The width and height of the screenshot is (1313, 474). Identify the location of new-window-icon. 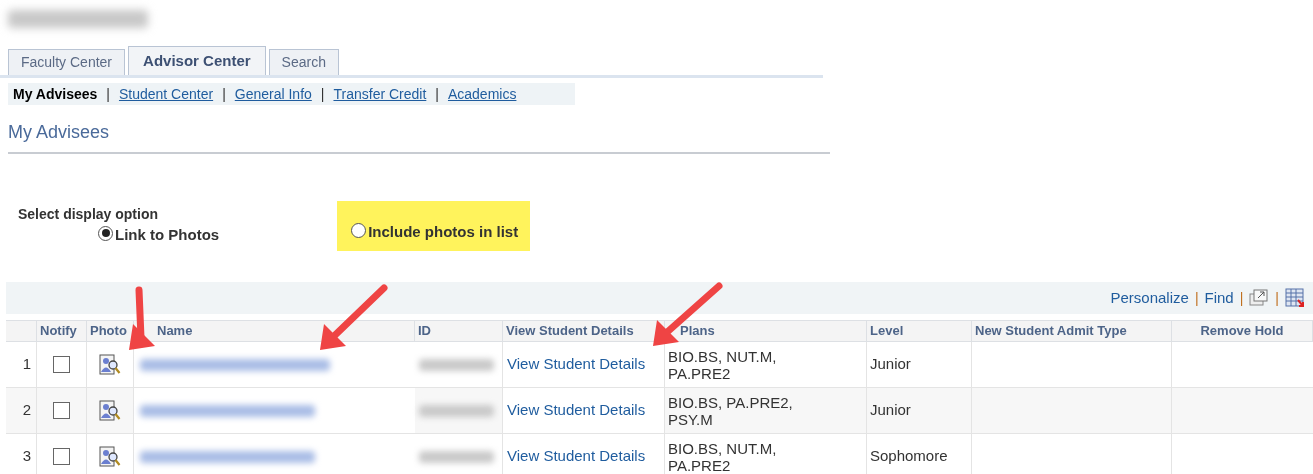
(1259, 298).